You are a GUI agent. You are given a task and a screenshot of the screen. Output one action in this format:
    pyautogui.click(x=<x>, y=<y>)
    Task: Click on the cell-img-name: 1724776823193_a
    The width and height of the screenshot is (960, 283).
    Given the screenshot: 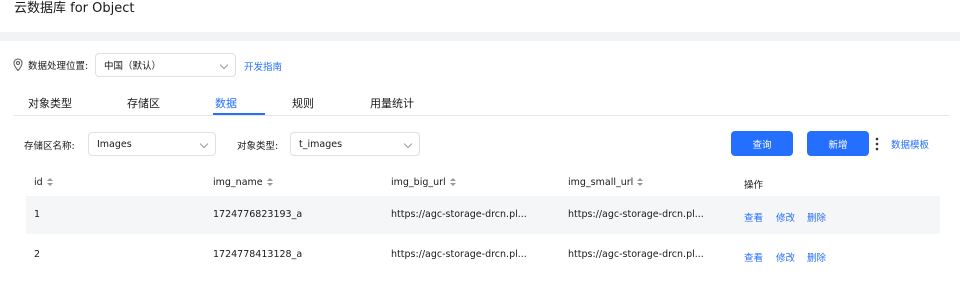 What is the action you would take?
    pyautogui.click(x=258, y=214)
    